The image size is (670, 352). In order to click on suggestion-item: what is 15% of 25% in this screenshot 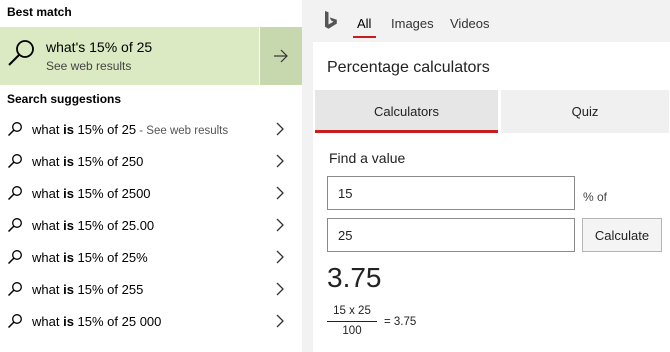, I will do `click(151, 257)`.